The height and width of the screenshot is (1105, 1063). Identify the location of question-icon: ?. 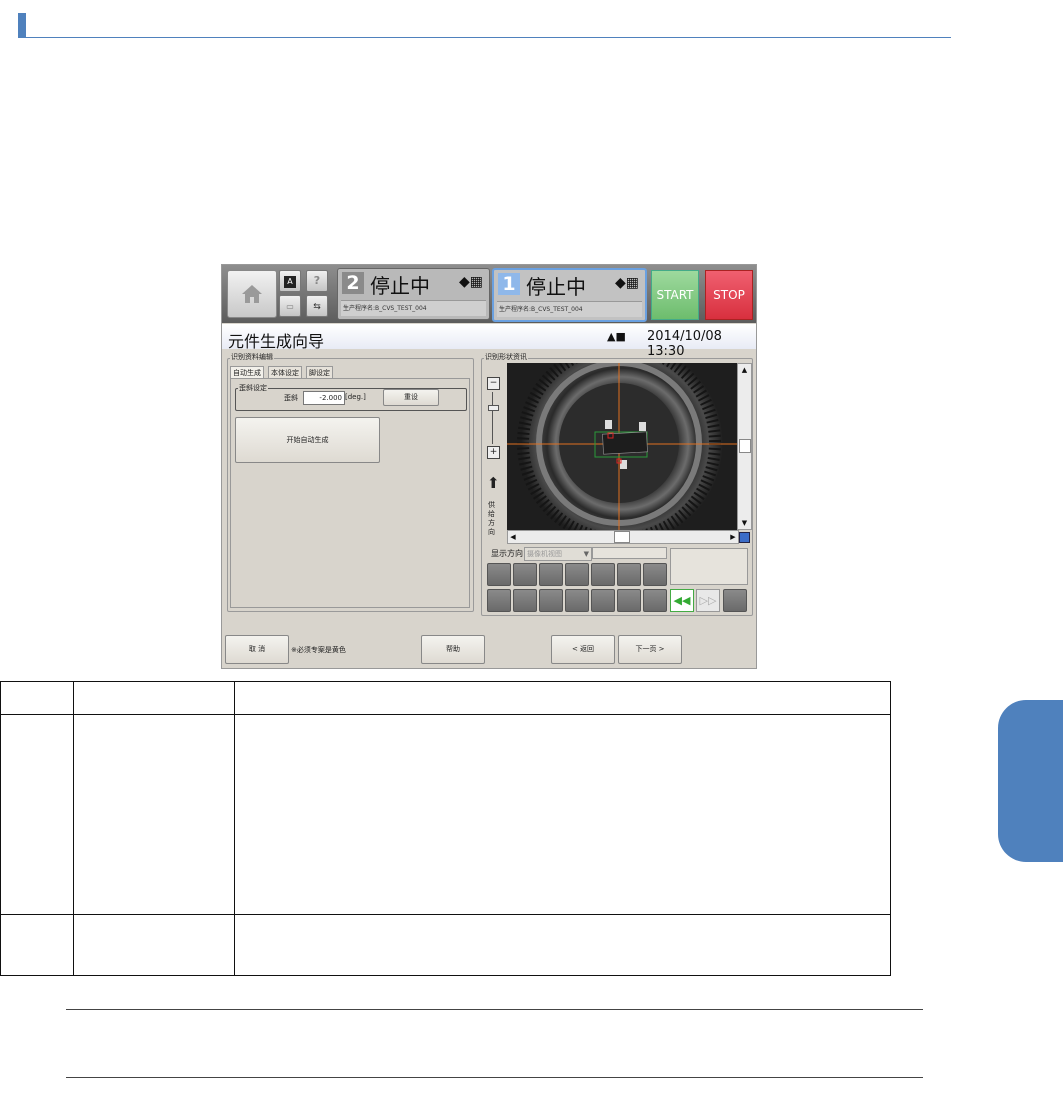
(317, 280).